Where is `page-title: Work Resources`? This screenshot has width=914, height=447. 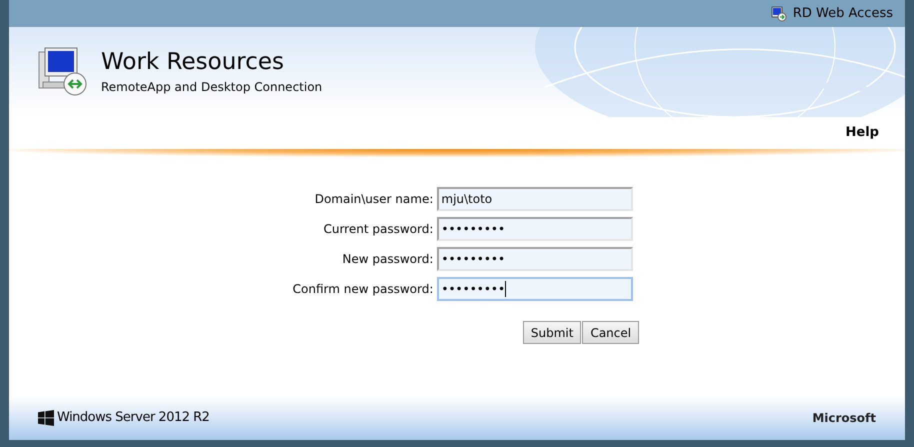 page-title: Work Resources is located at coordinates (193, 62).